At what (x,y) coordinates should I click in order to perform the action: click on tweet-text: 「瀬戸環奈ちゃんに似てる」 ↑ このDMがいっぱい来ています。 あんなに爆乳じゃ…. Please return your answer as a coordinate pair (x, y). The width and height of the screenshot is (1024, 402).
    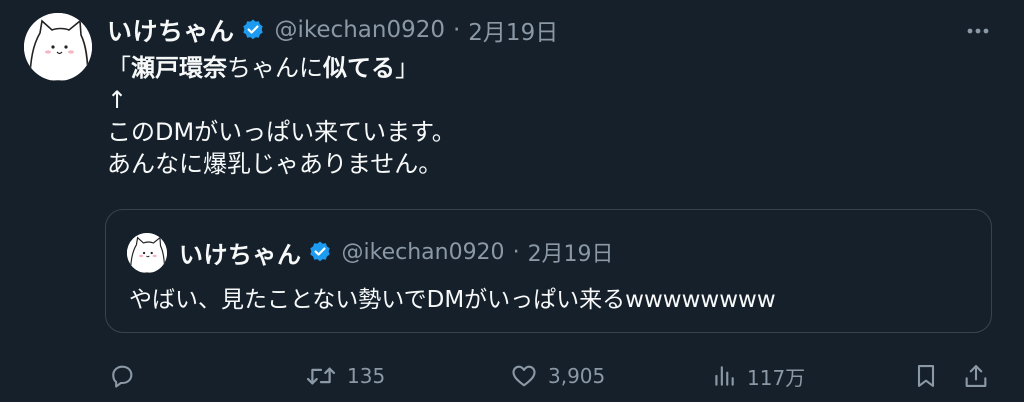
    Looking at the image, I should click on (281, 116).